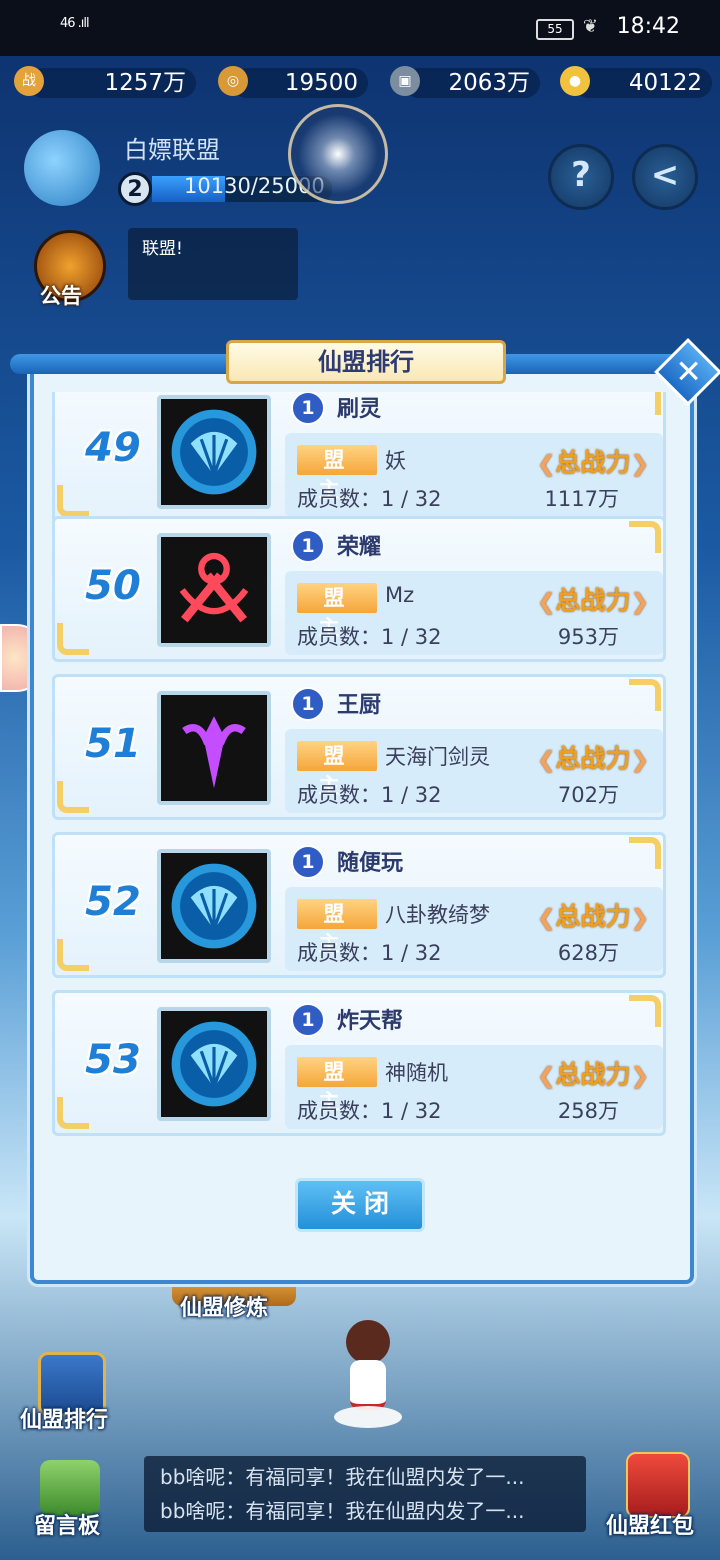 Image resolution: width=720 pixels, height=1560 pixels. What do you see at coordinates (588, 795) in the screenshot?
I see `total-power-value: 702万` at bounding box center [588, 795].